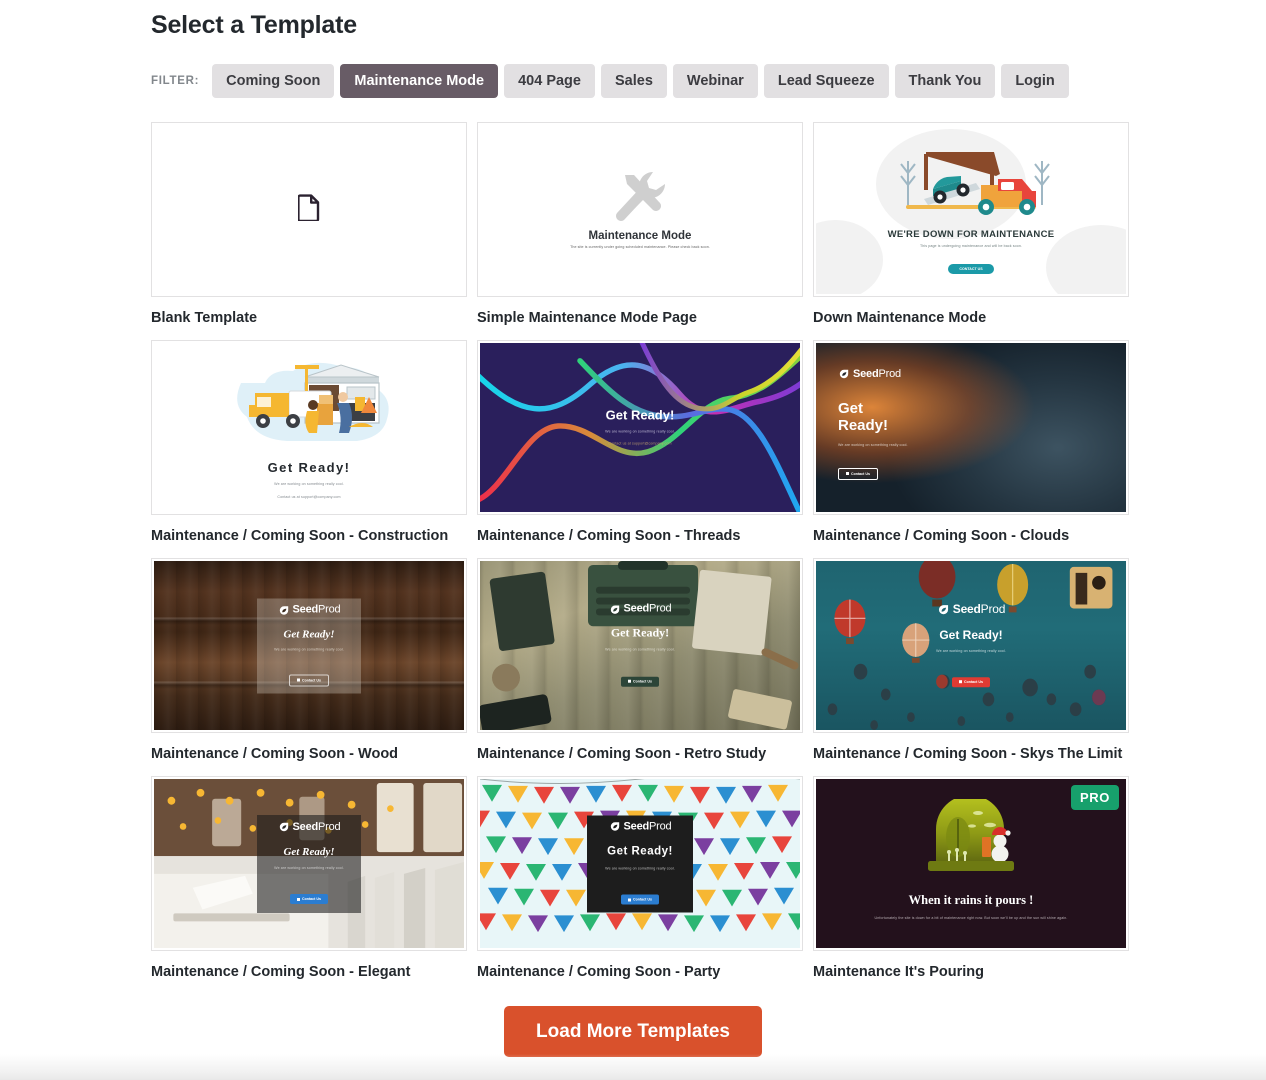 This screenshot has width=1266, height=1080. Describe the element at coordinates (866, 373) in the screenshot. I see `brand-name-bold: Seed` at that location.